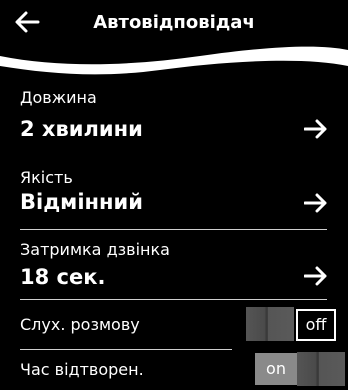 The width and height of the screenshot is (348, 390). What do you see at coordinates (81, 129) in the screenshot?
I see `setting-value: 2 хвилини` at bounding box center [81, 129].